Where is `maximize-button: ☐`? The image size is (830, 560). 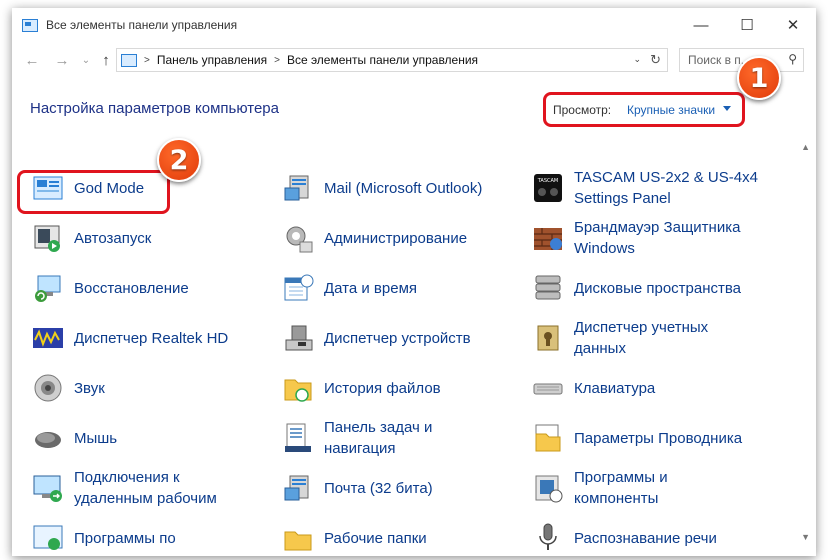 maximize-button: ☐ is located at coordinates (747, 25).